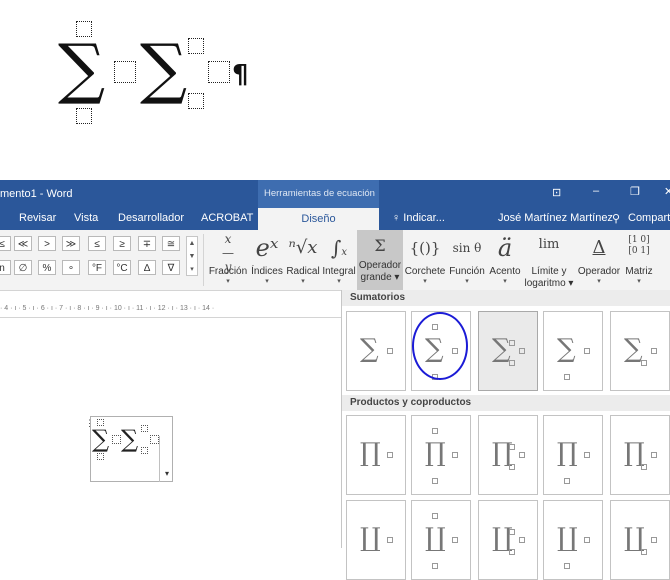 The width and height of the screenshot is (670, 580). I want to click on integral-button: ∫x Integral ▾, so click(339, 260).